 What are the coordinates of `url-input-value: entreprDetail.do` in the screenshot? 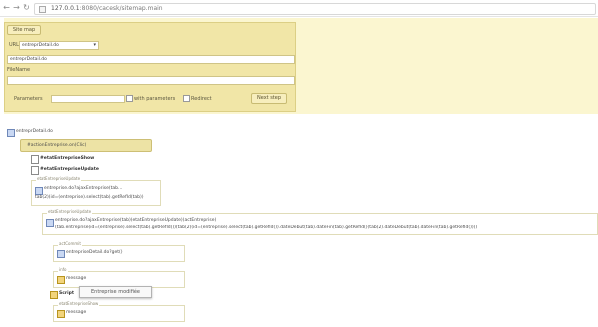 It's located at (28, 59).